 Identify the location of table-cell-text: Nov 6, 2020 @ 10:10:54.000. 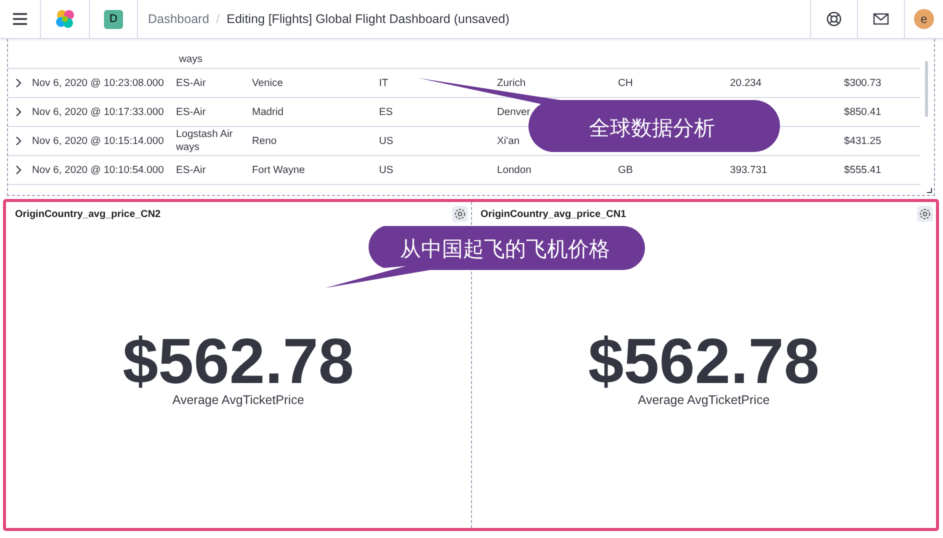
(98, 170).